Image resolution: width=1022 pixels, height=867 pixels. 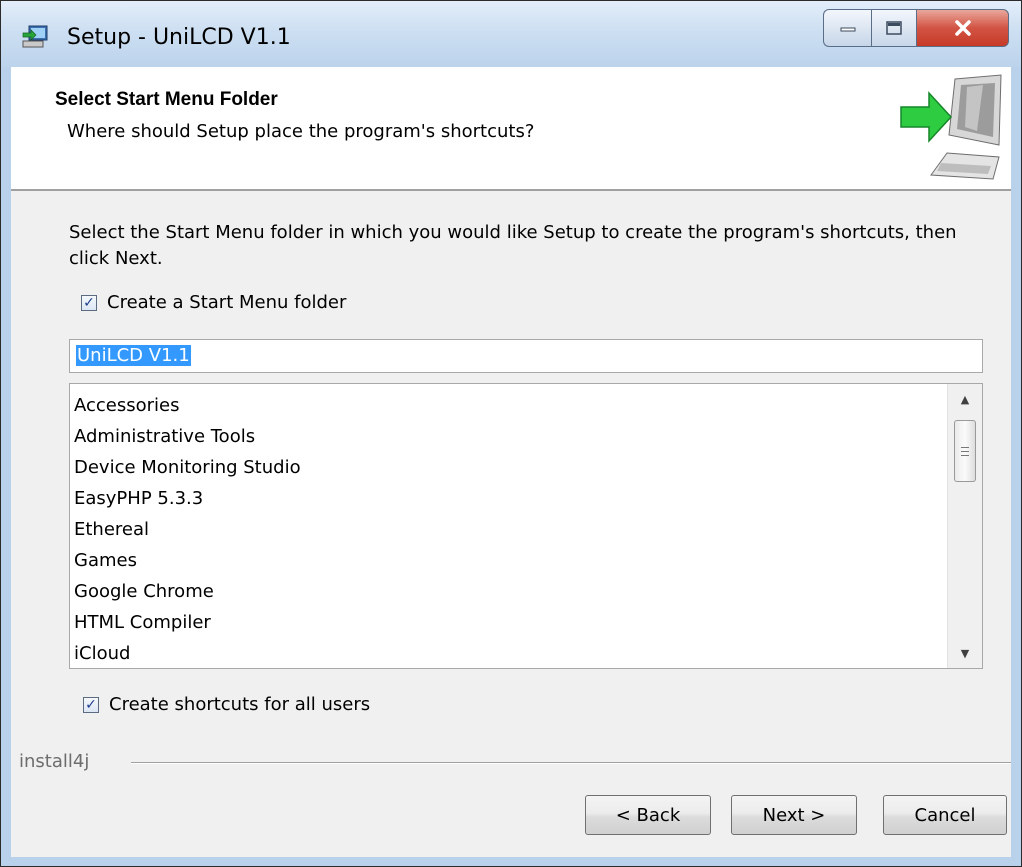 I want to click on all-users-label: Create shortcuts for all users, so click(x=240, y=704).